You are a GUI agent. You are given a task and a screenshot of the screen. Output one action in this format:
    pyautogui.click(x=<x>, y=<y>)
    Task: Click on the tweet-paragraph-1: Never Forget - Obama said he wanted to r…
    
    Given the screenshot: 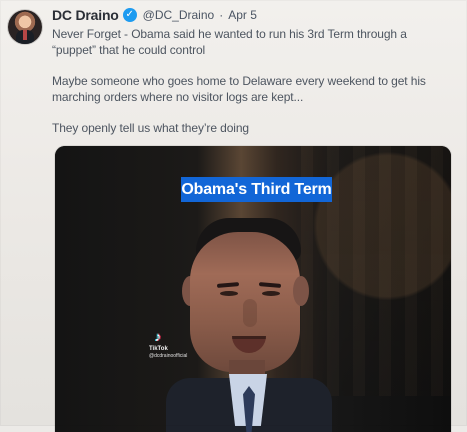 What is the action you would take?
    pyautogui.click(x=254, y=42)
    